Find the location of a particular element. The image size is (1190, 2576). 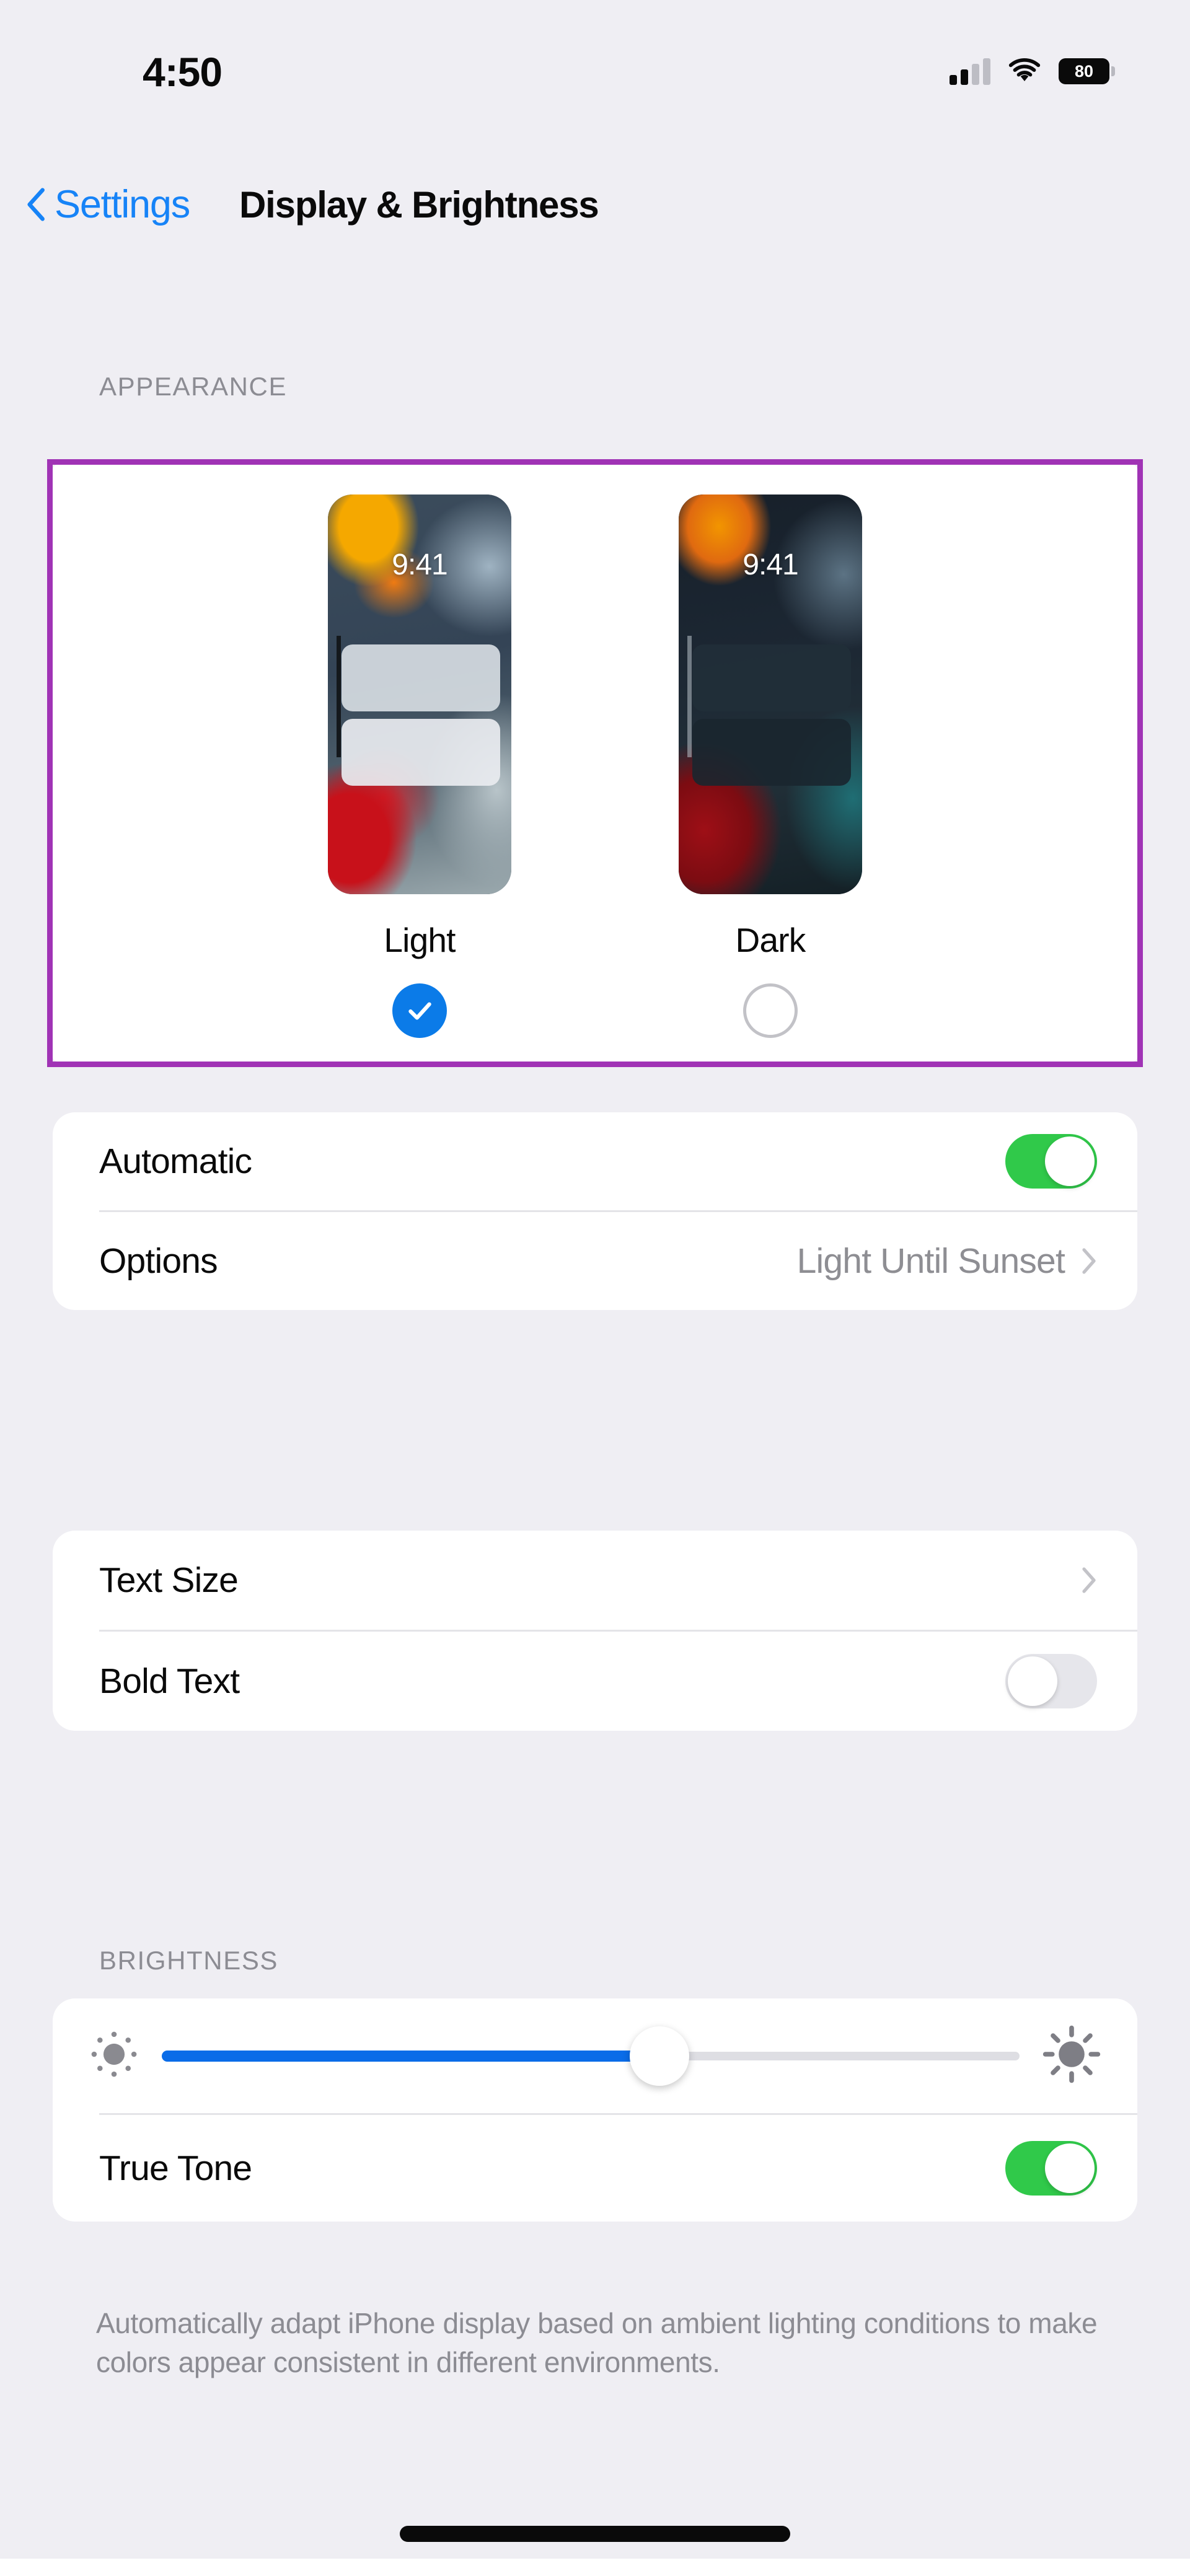

sun-high-icon is located at coordinates (1071, 2055).